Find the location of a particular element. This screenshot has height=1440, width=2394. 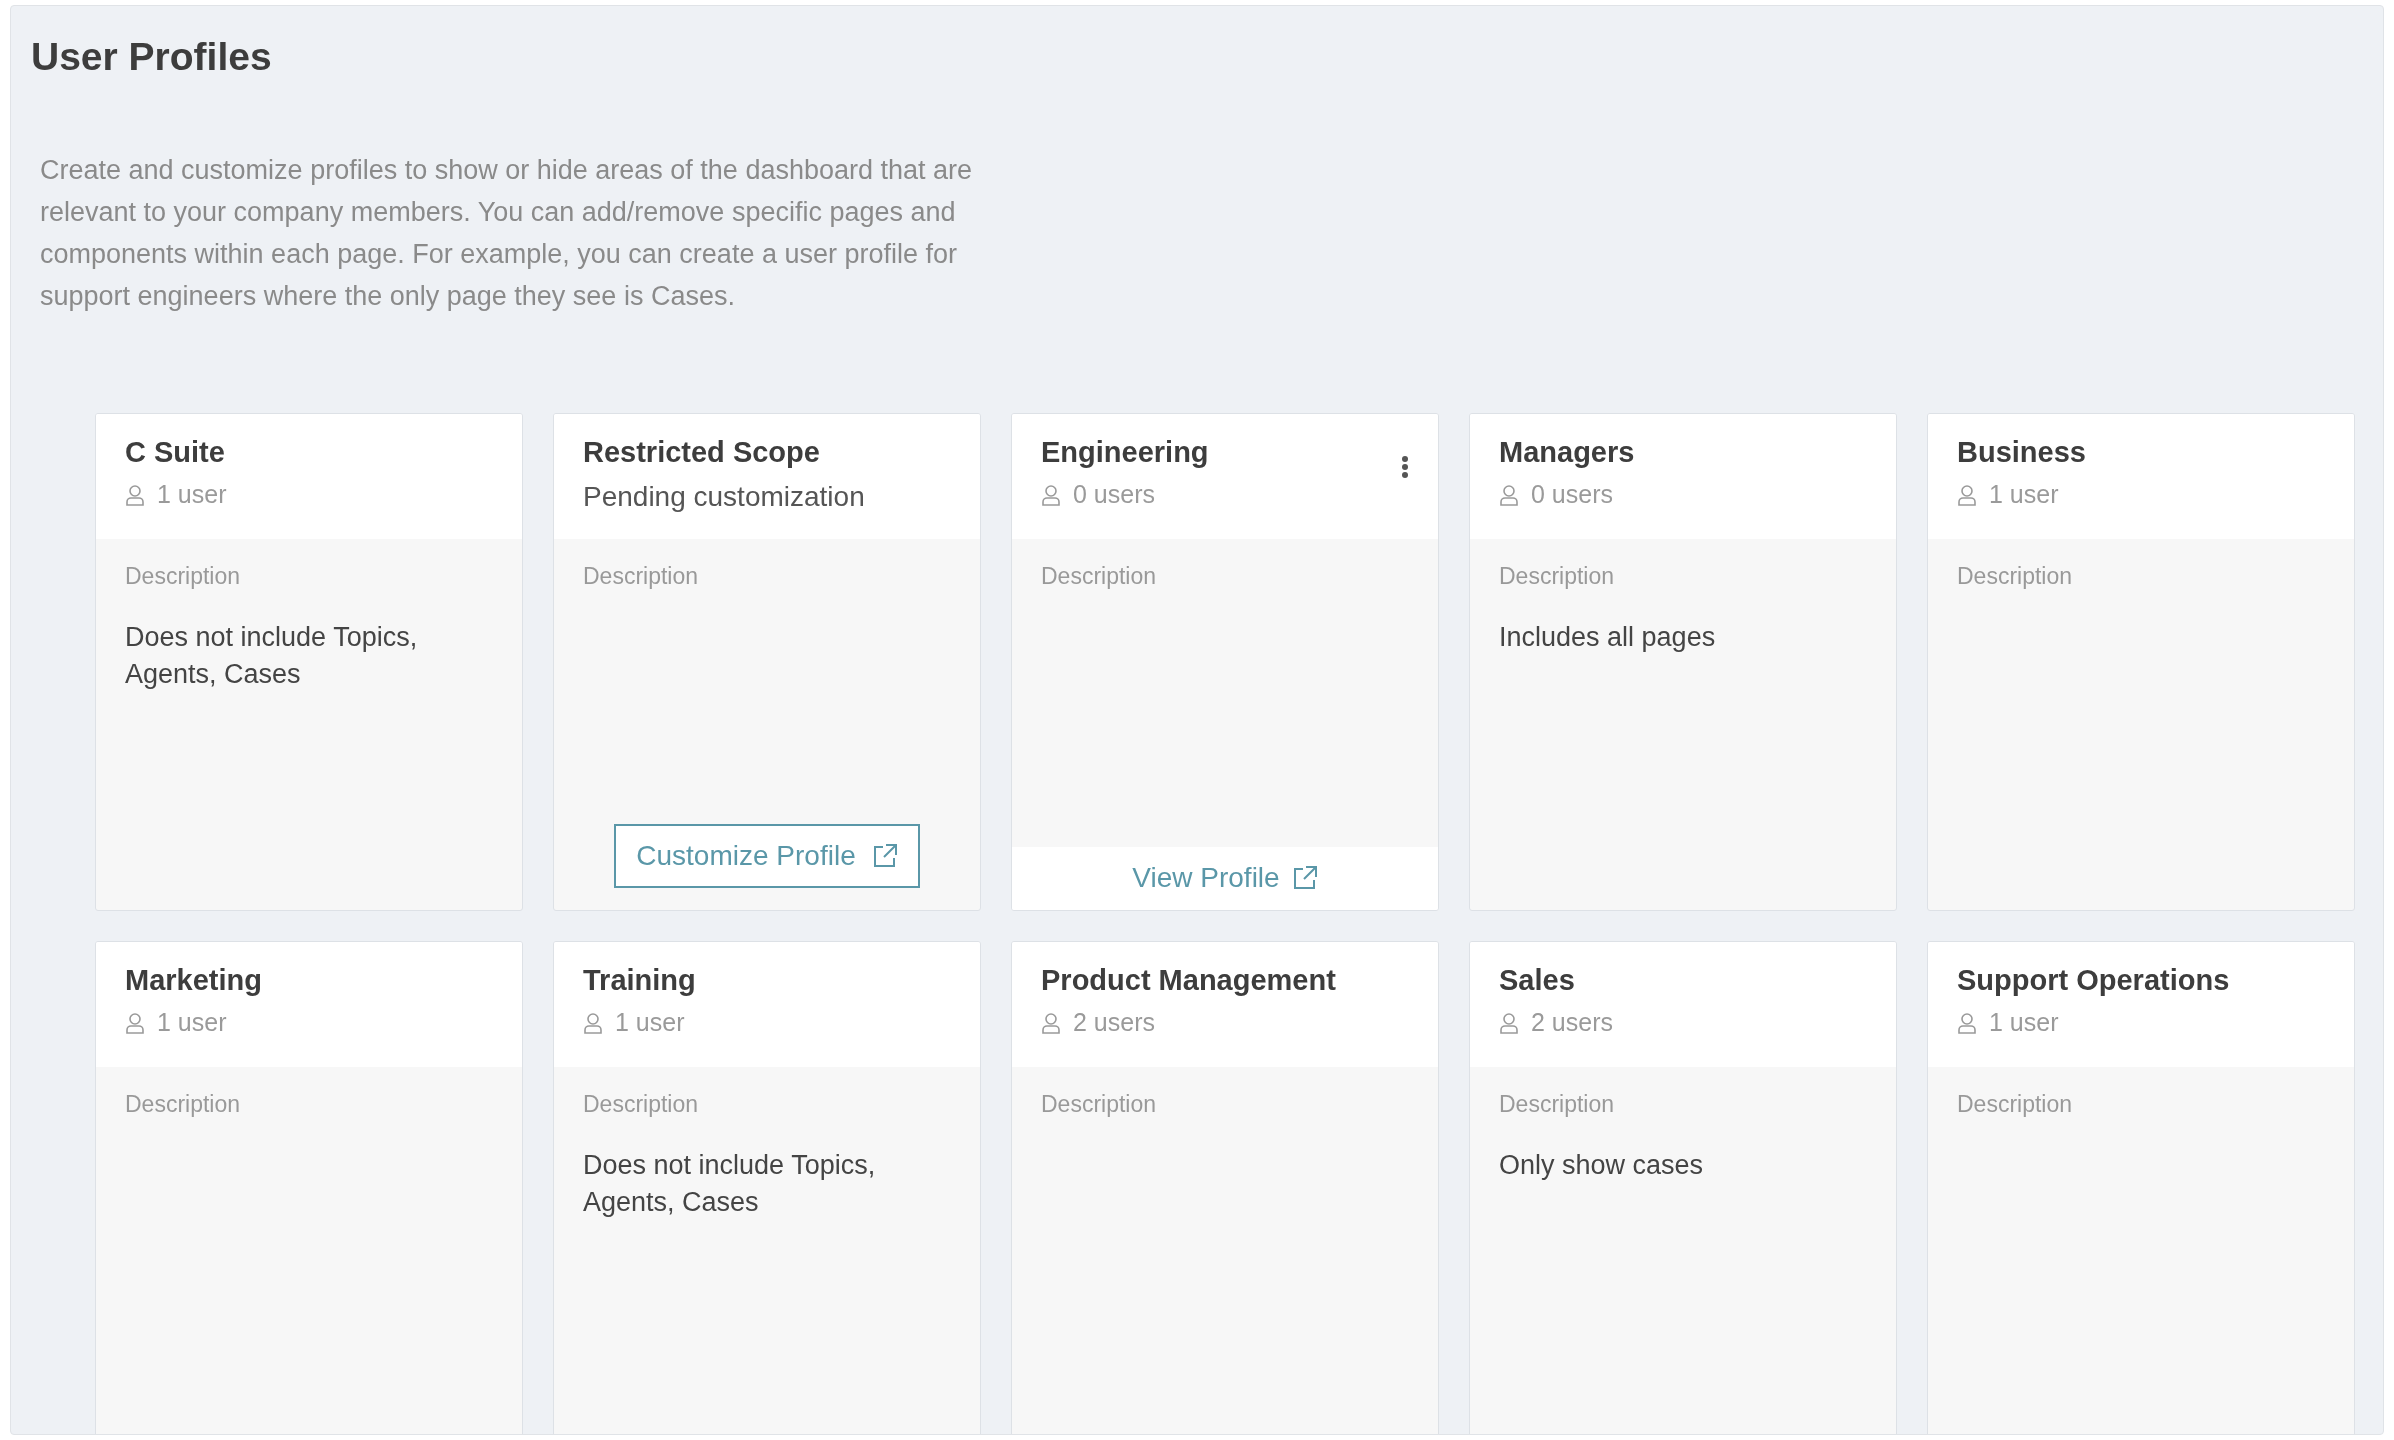

profile-name: Sales is located at coordinates (1537, 980).